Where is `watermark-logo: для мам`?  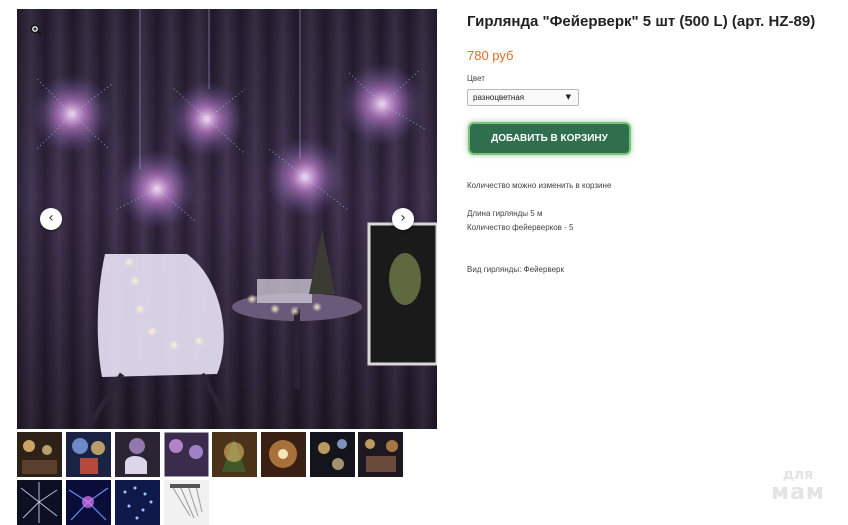 watermark-logo: для мам is located at coordinates (798, 486).